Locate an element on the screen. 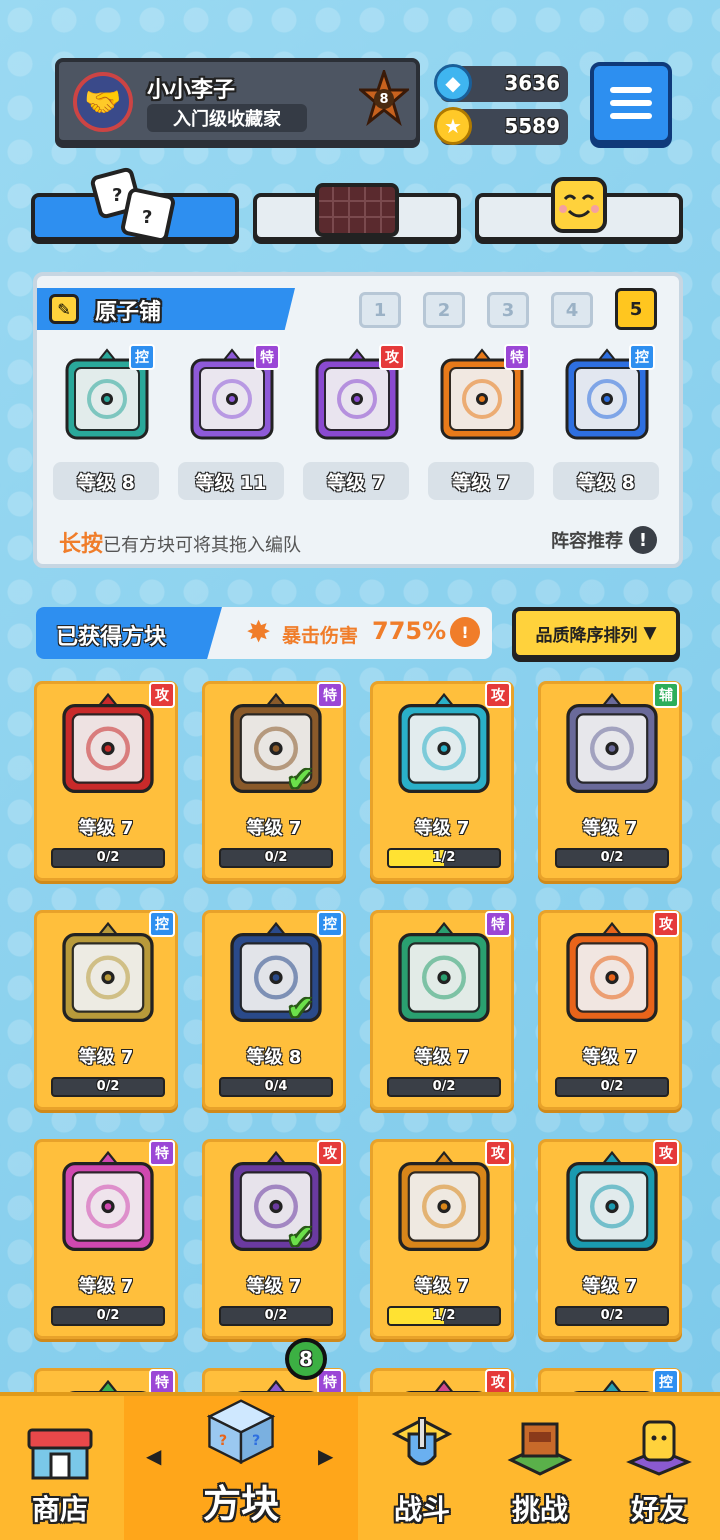  friend-block-icon is located at coordinates (659, 1448).